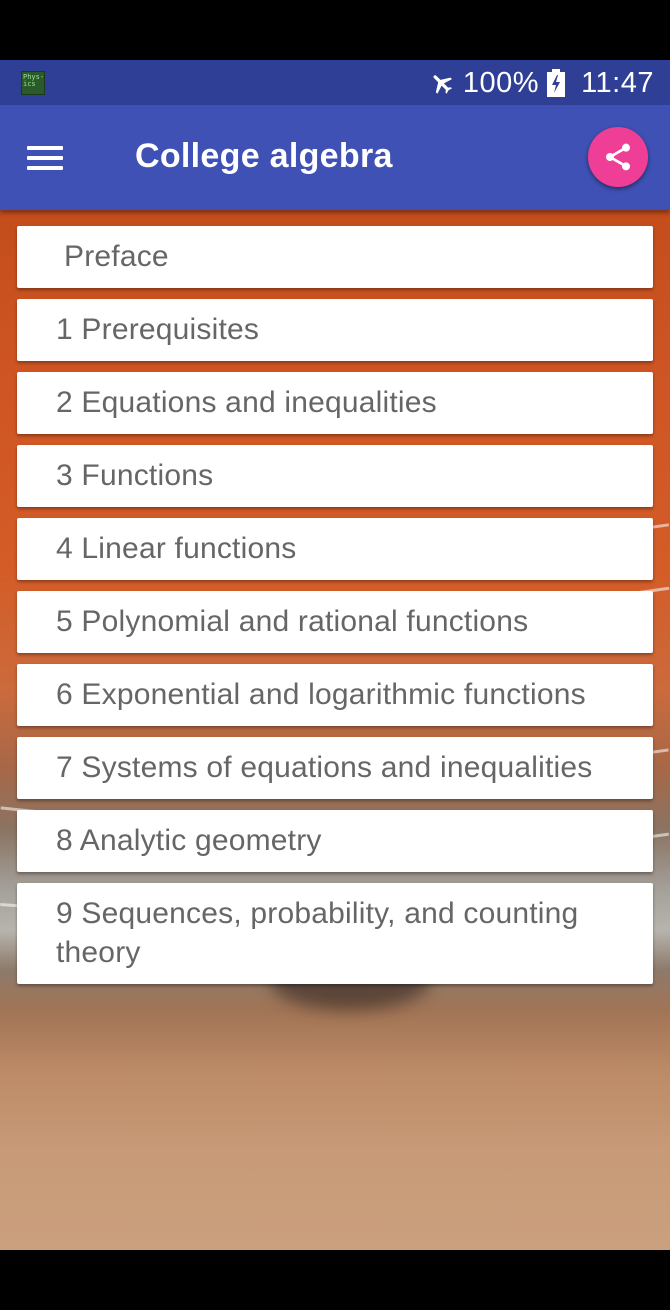 This screenshot has height=1310, width=670. I want to click on chapter-label: 3 Functions, so click(135, 475).